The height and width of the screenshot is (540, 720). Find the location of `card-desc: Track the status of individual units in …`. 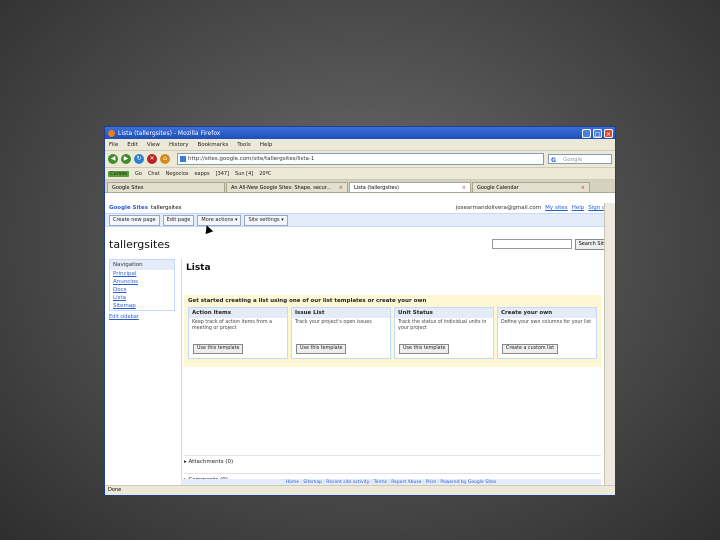

card-desc: Track the status of individual units in … is located at coordinates (442, 325).